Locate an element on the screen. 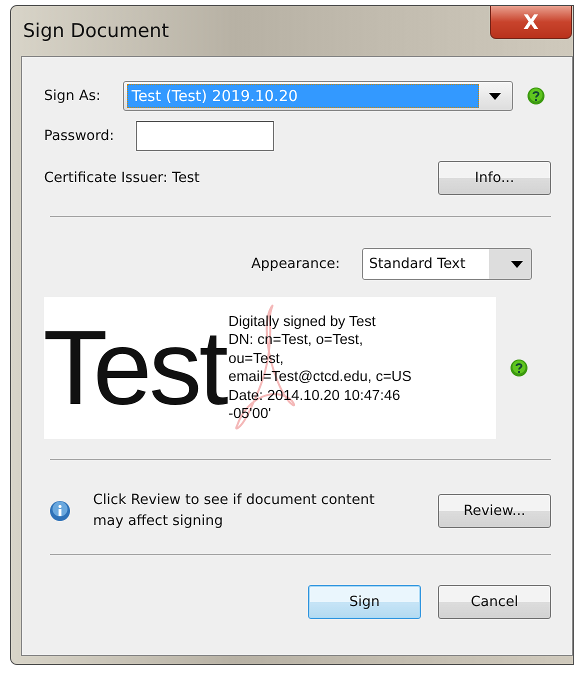  close-button: X is located at coordinates (531, 22).